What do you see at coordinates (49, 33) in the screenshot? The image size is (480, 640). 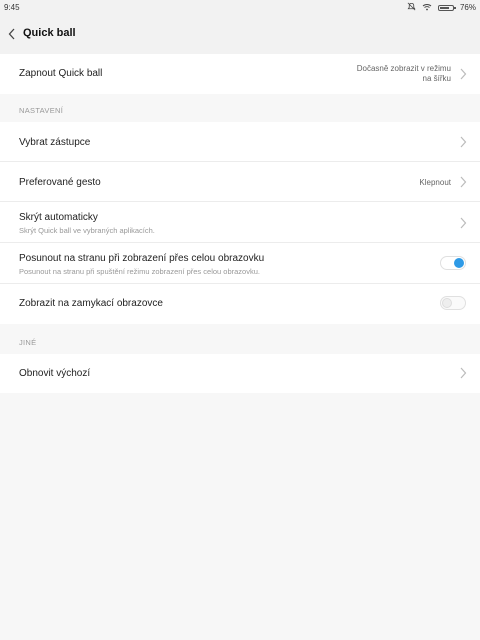 I see `page-title: Quick ball` at bounding box center [49, 33].